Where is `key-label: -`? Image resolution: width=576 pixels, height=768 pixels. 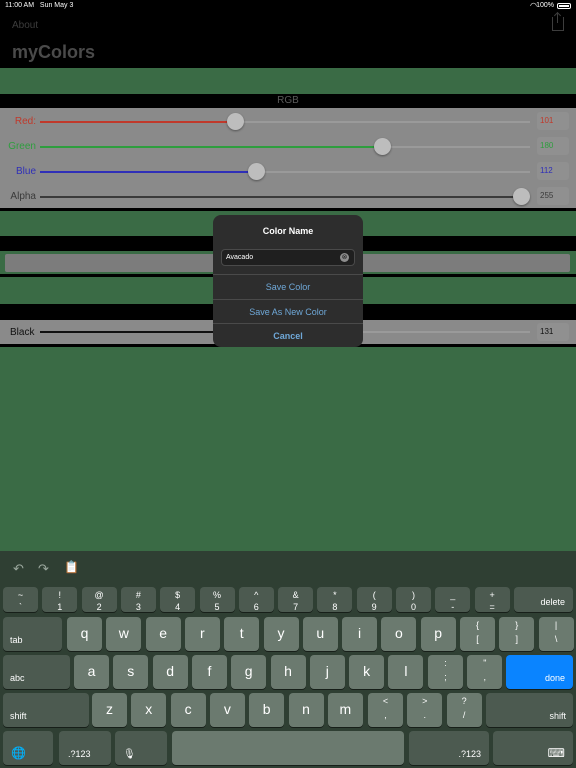 key-label: - is located at coordinates (453, 607).